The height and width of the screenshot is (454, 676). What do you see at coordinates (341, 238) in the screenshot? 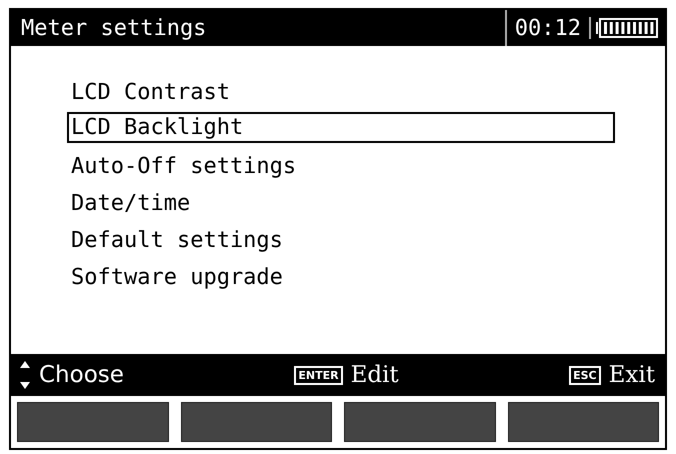
I see `menu-item: Default settings` at bounding box center [341, 238].